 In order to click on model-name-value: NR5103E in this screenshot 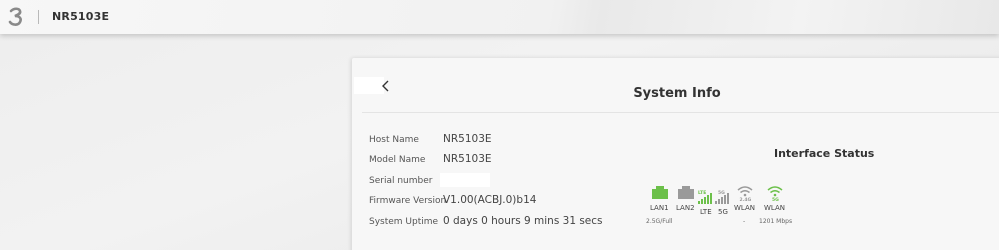, I will do `click(467, 159)`.